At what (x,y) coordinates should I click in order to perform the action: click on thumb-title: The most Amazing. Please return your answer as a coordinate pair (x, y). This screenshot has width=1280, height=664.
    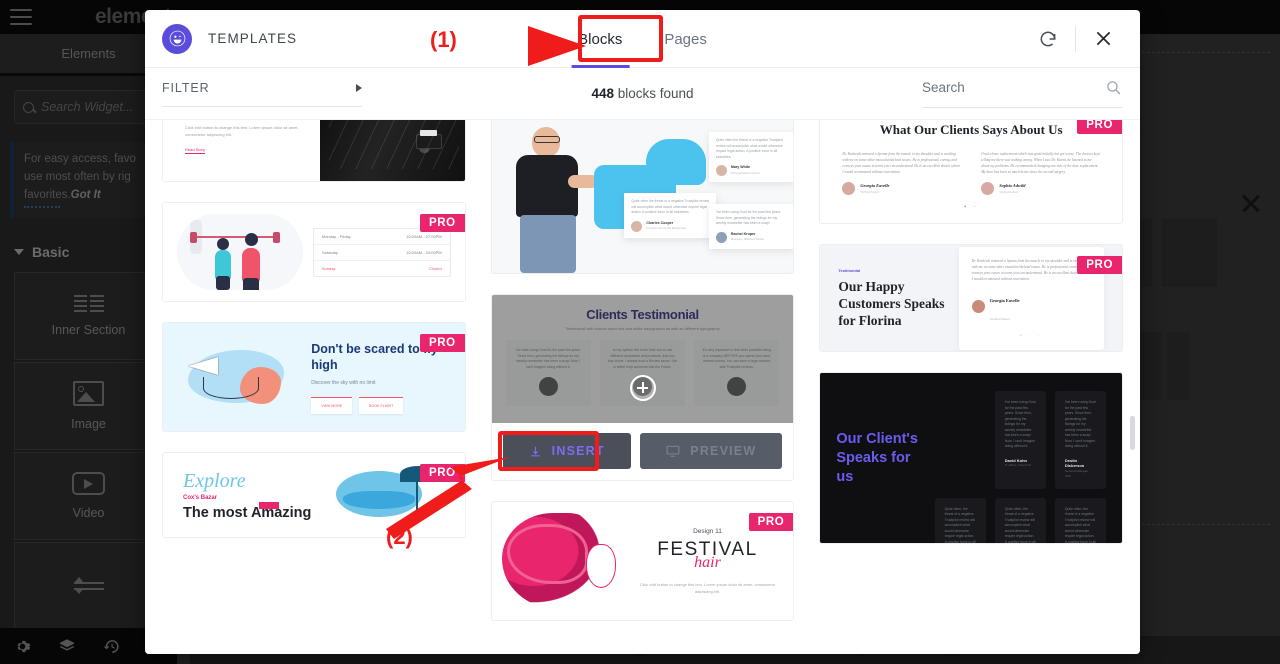
    Looking at the image, I should click on (247, 512).